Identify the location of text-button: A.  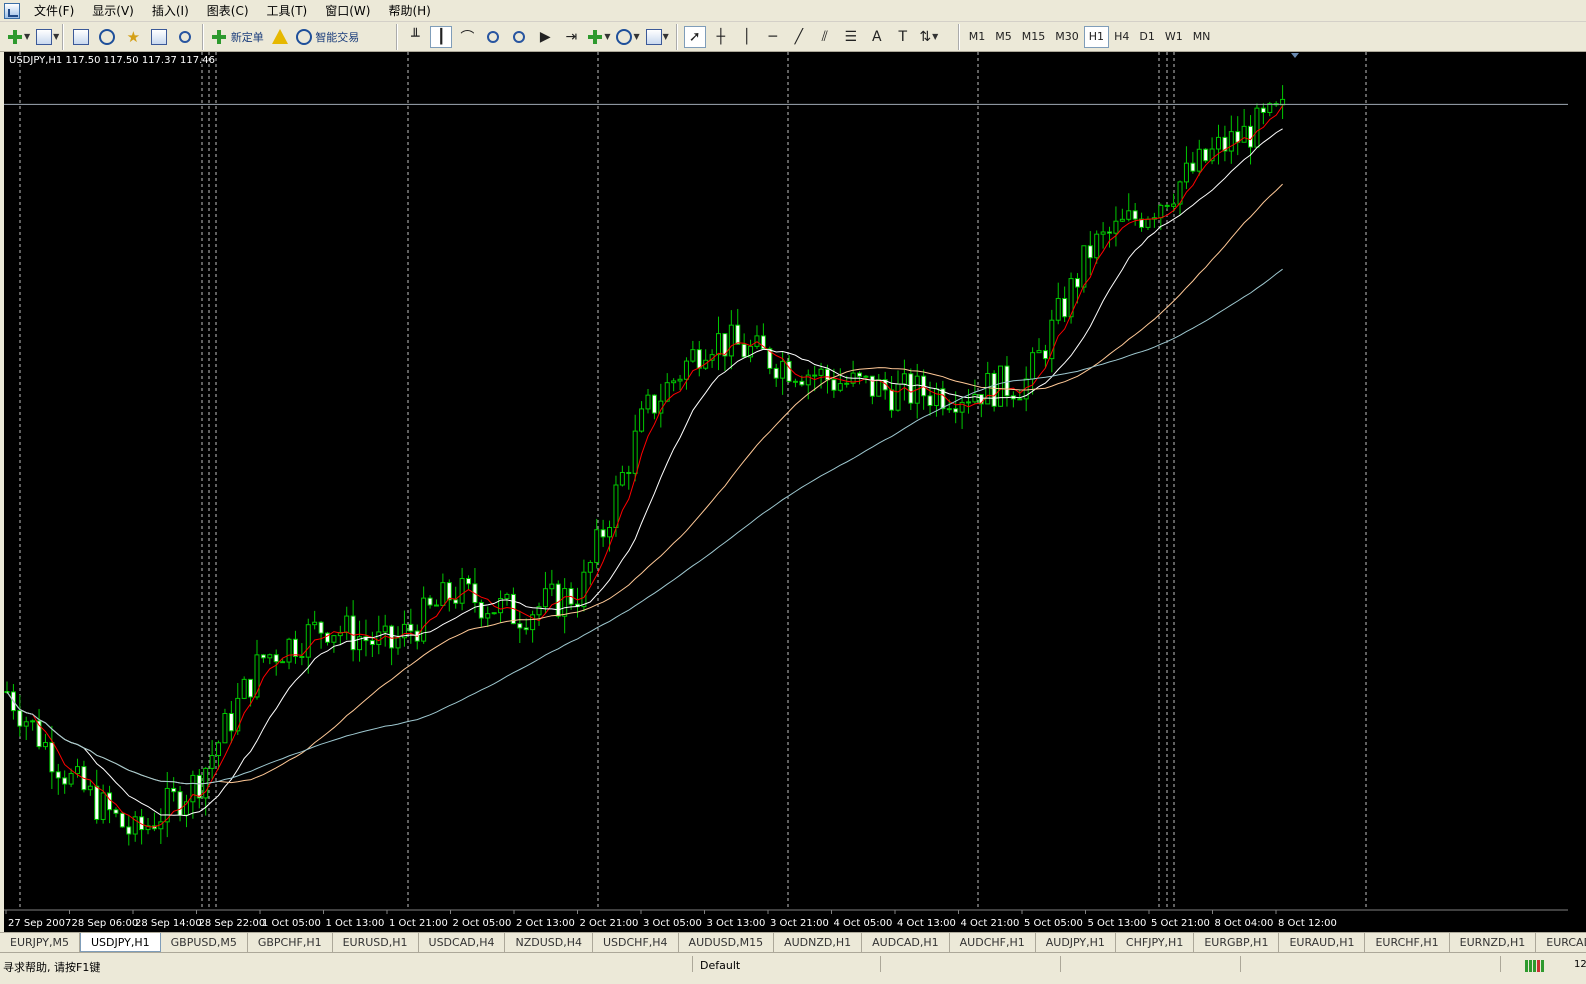
(877, 37).